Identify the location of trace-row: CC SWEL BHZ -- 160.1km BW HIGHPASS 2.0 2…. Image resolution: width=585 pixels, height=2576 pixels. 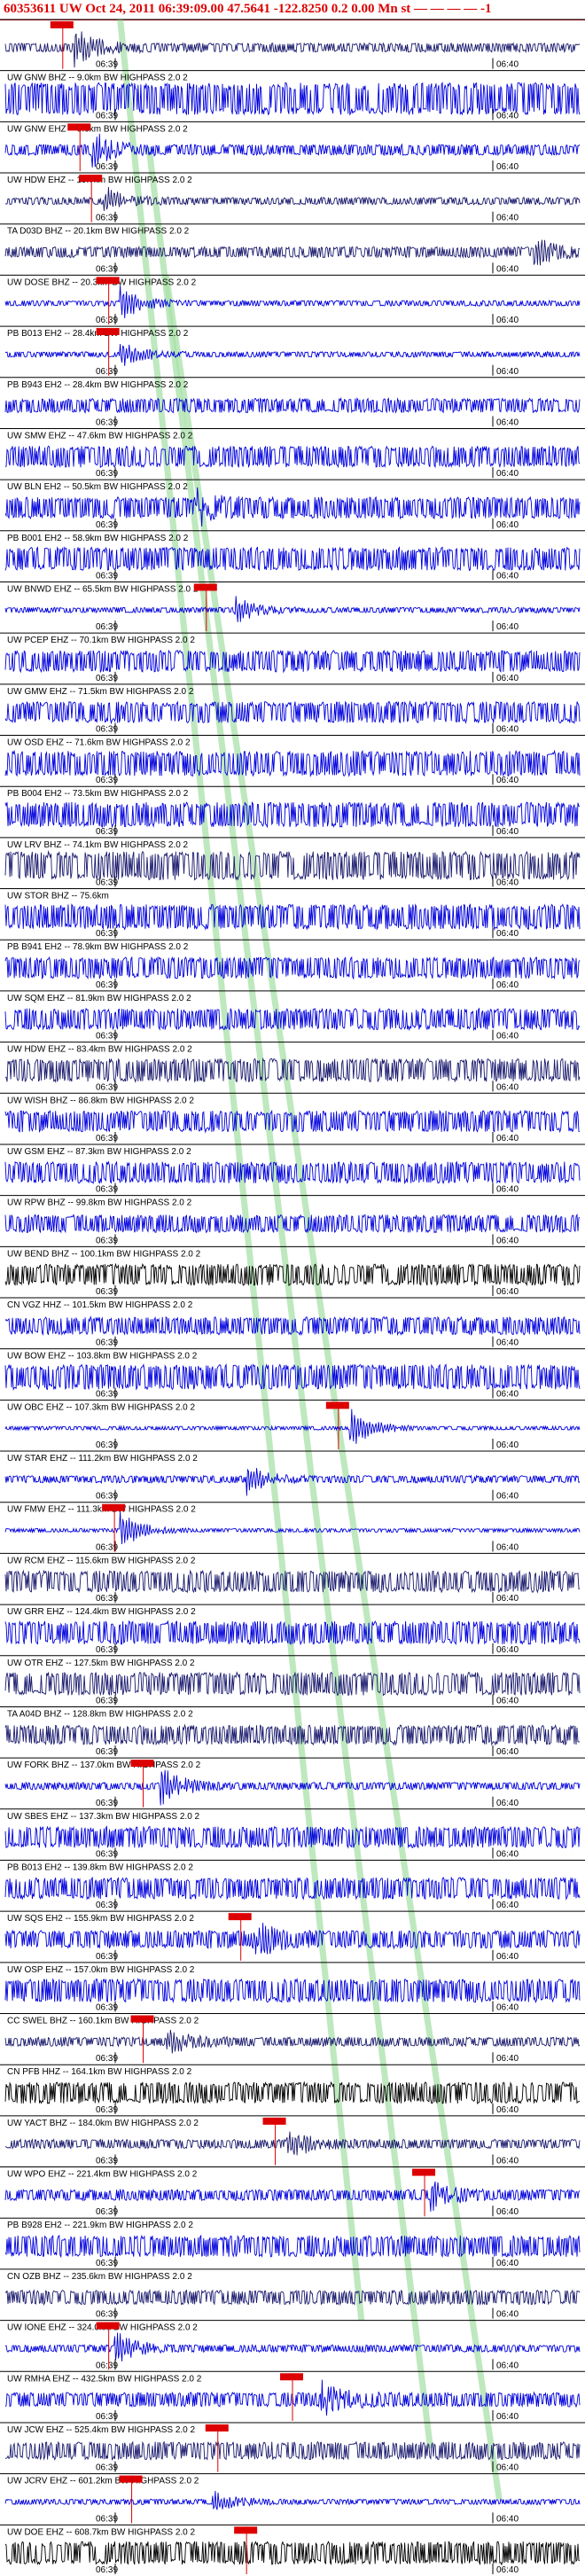
(292, 2039).